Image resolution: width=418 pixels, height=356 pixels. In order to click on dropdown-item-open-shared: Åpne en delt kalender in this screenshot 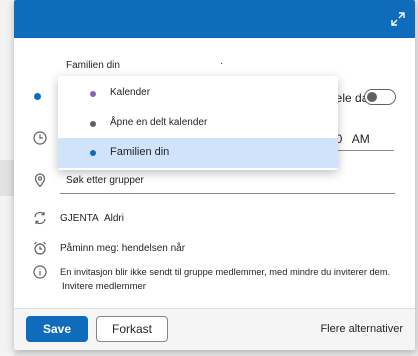, I will do `click(198, 124)`.